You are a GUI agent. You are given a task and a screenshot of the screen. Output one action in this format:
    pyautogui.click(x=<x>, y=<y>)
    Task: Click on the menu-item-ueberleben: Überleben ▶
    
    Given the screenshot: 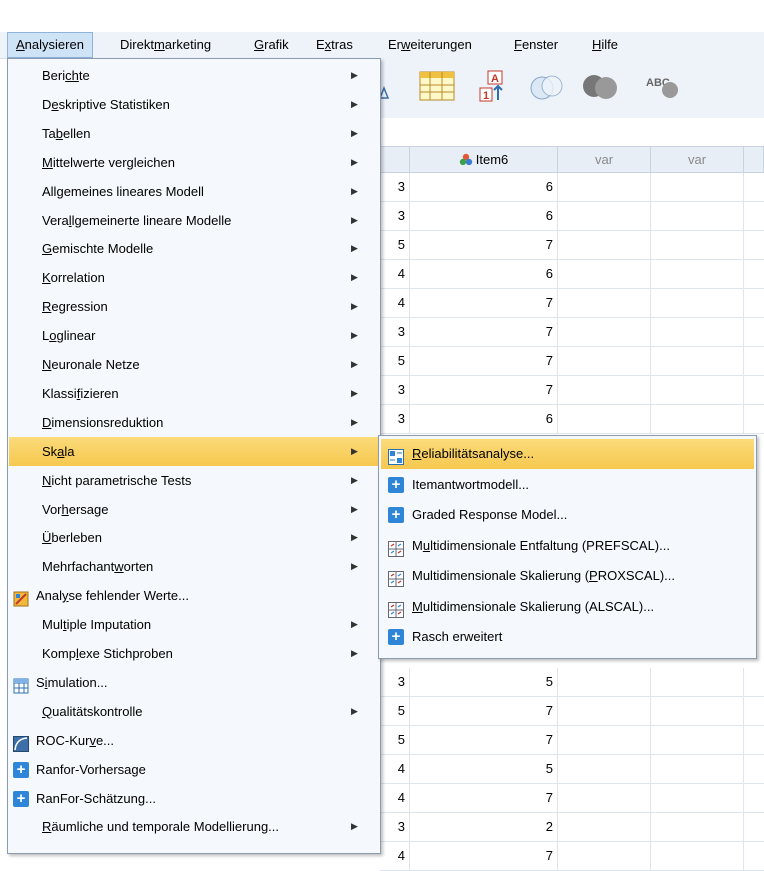 What is the action you would take?
    pyautogui.click(x=194, y=537)
    